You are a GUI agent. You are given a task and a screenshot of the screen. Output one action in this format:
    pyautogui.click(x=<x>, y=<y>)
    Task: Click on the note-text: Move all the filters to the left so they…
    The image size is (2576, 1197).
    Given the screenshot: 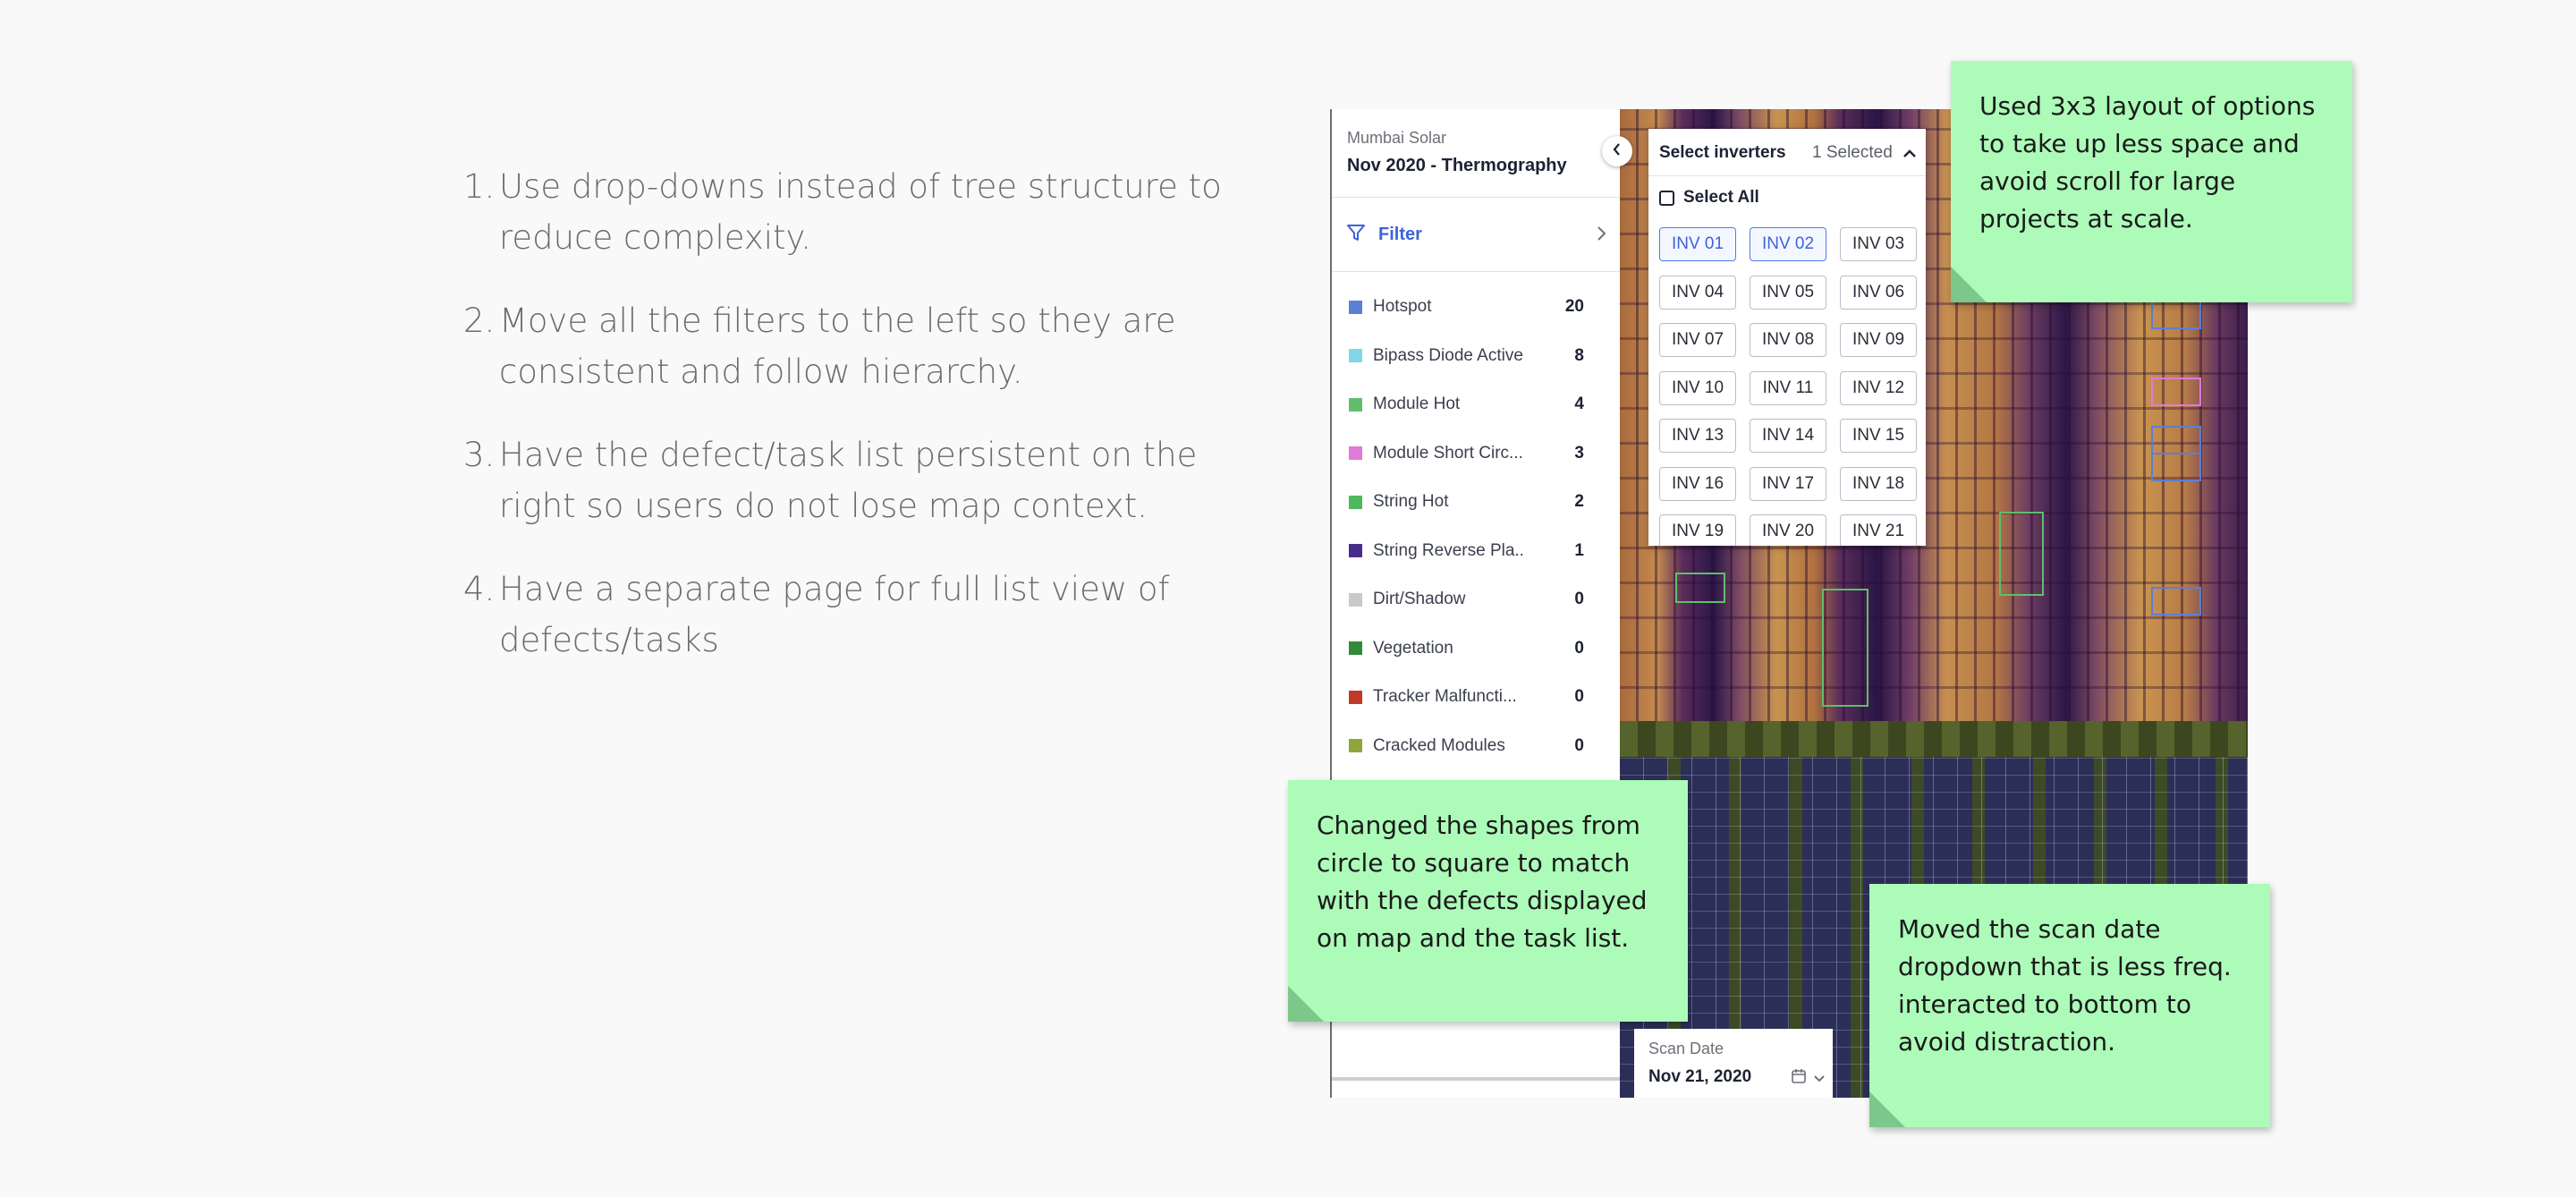 What is the action you would take?
    pyautogui.click(x=837, y=346)
    